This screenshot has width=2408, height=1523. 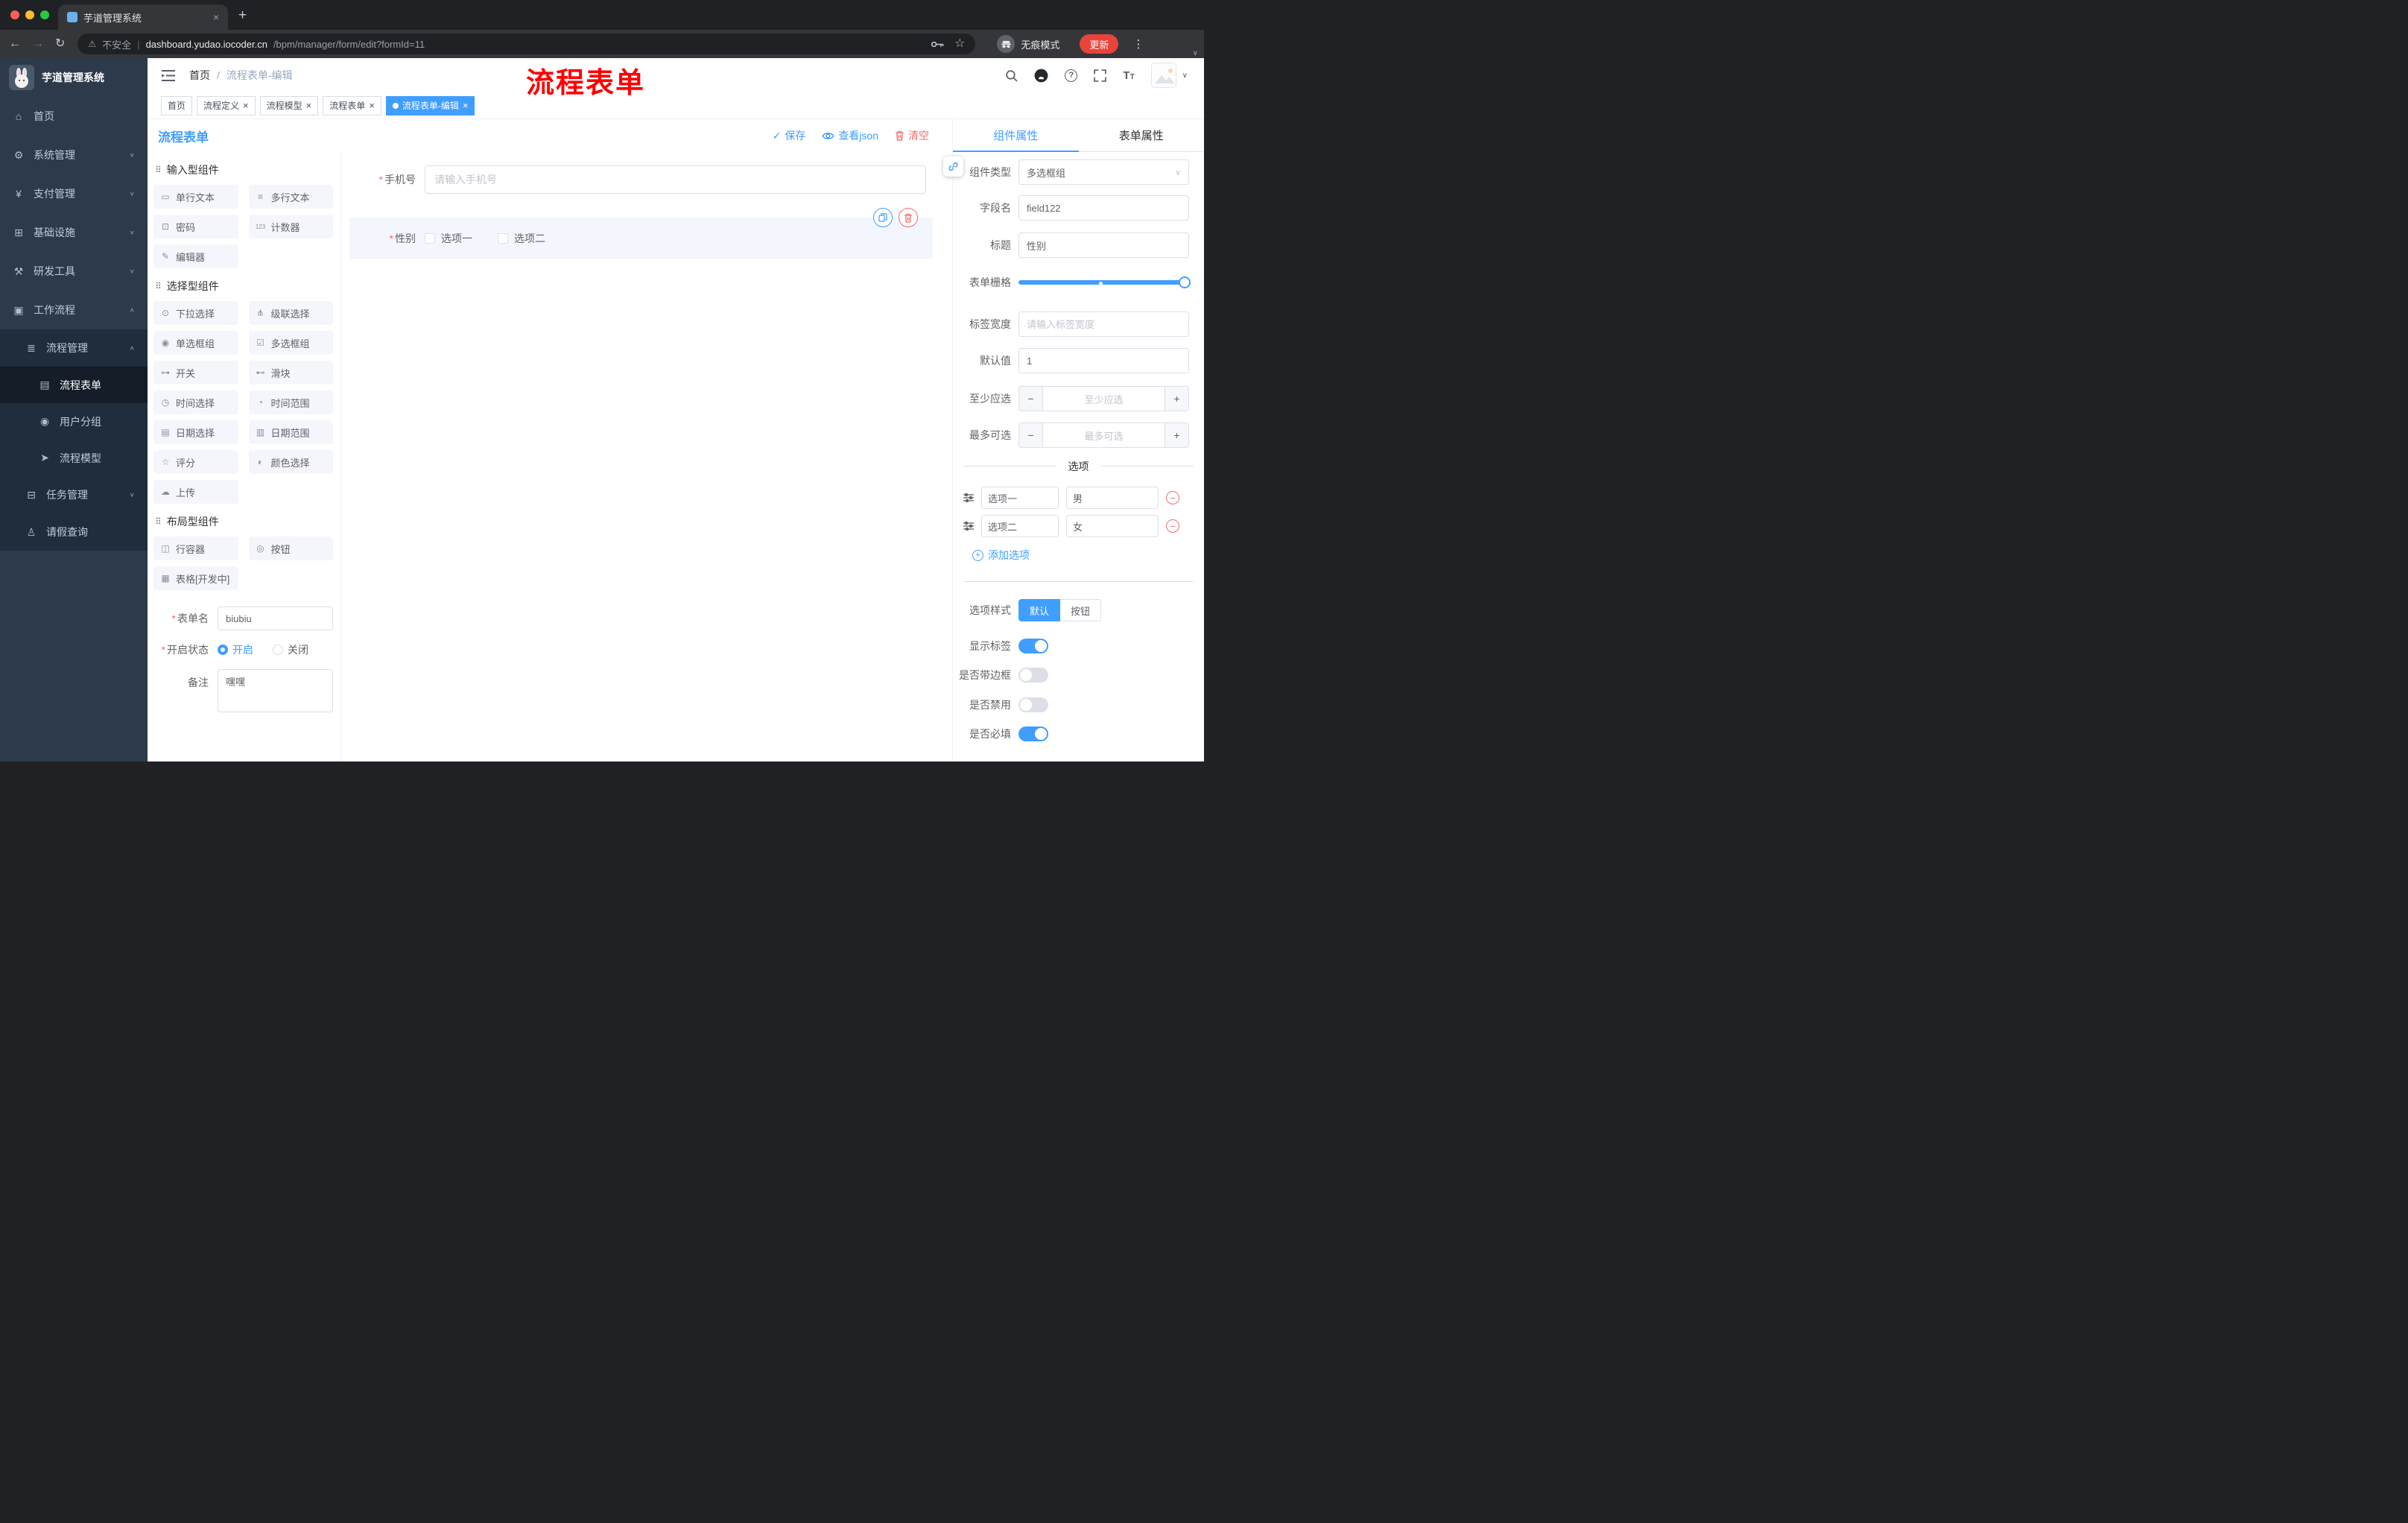 I want to click on canvas-field-gender-selected: * 性别 选项一 选项二, so click(x=641, y=234).